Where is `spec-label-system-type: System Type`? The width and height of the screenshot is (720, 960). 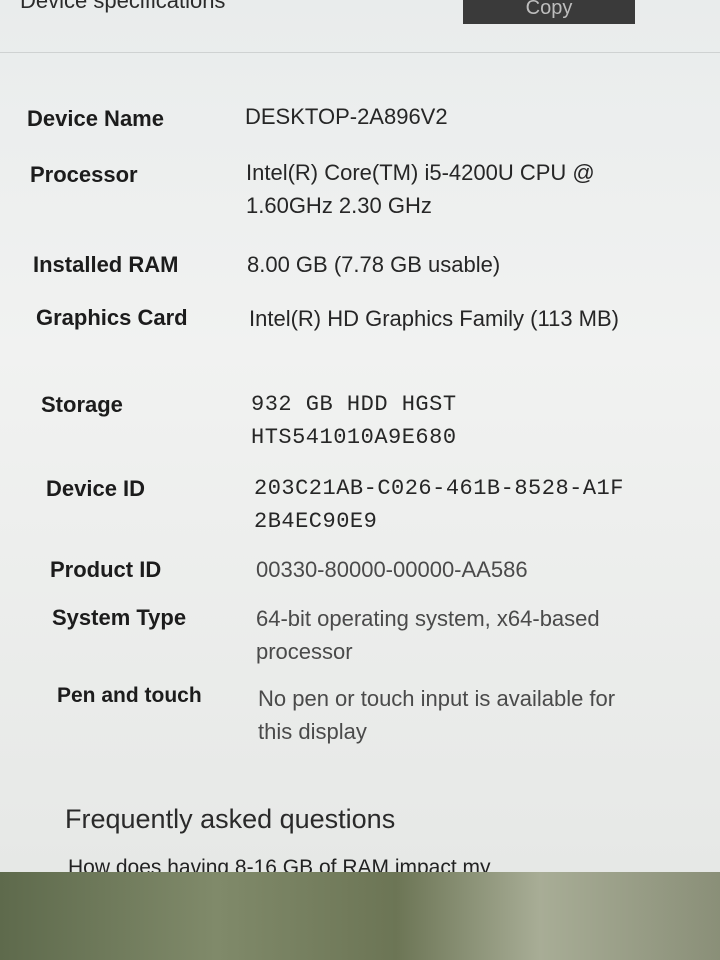
spec-label-system-type: System Type is located at coordinates (119, 617).